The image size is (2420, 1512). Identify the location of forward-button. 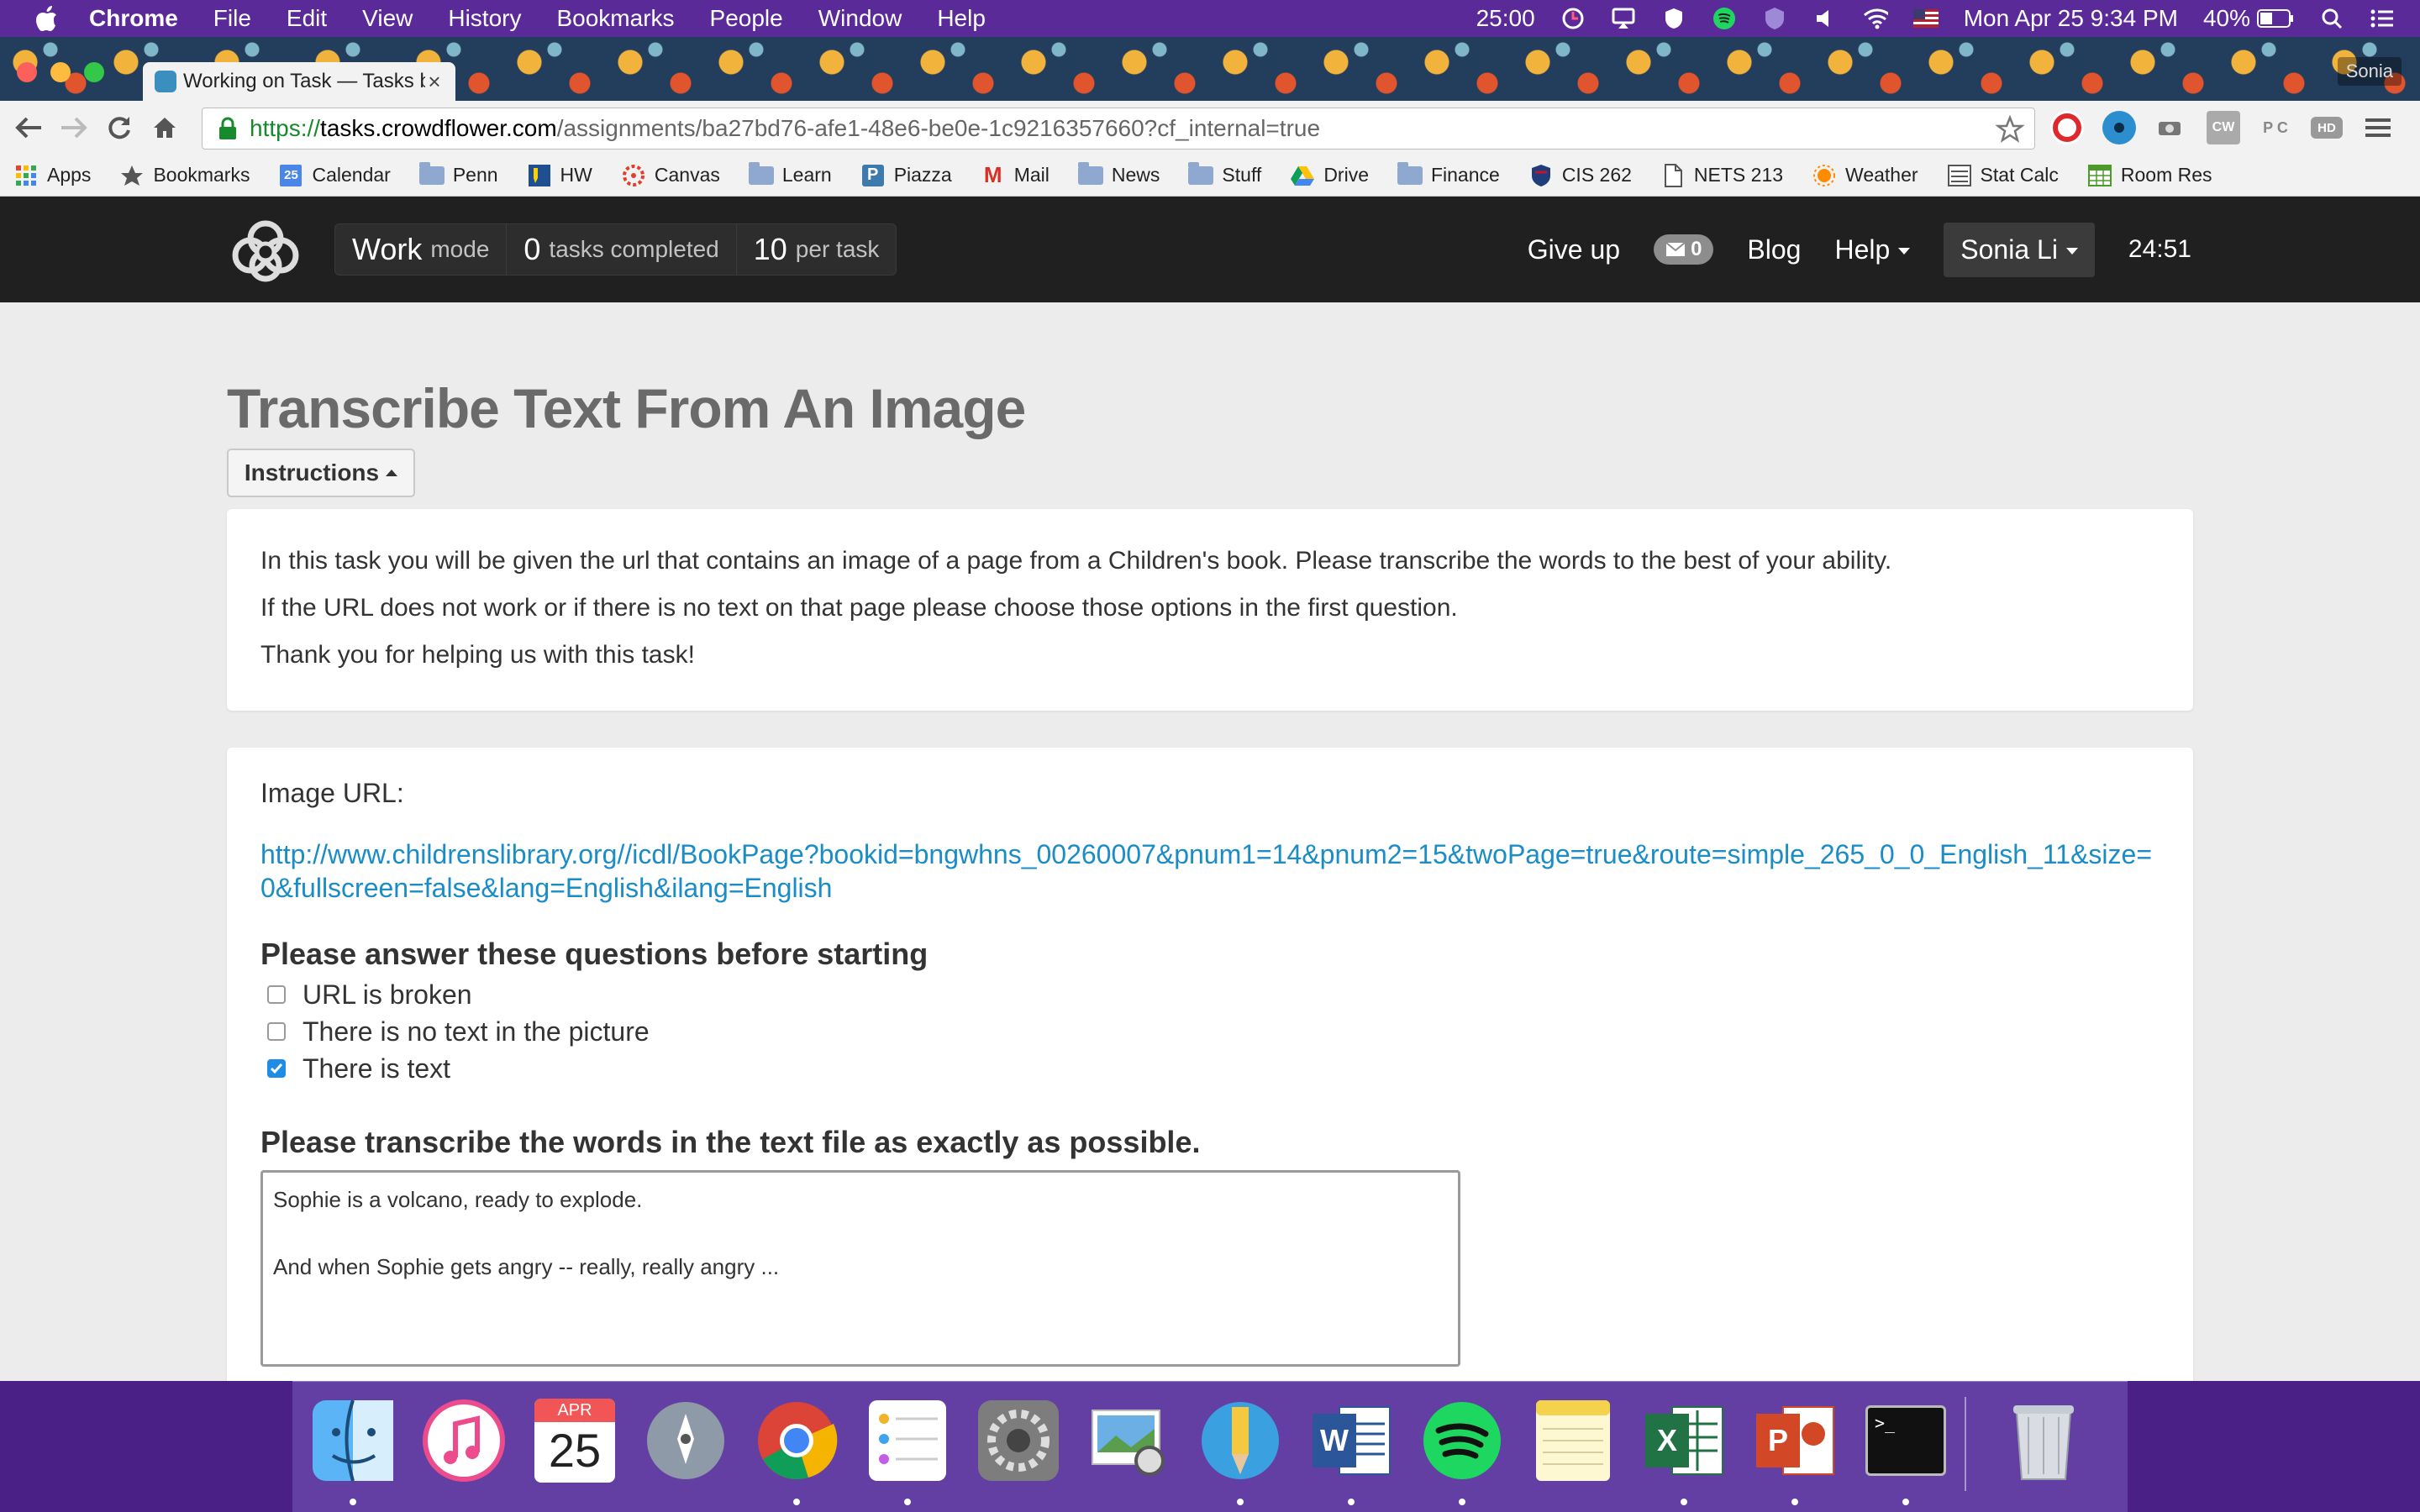
(73, 127).